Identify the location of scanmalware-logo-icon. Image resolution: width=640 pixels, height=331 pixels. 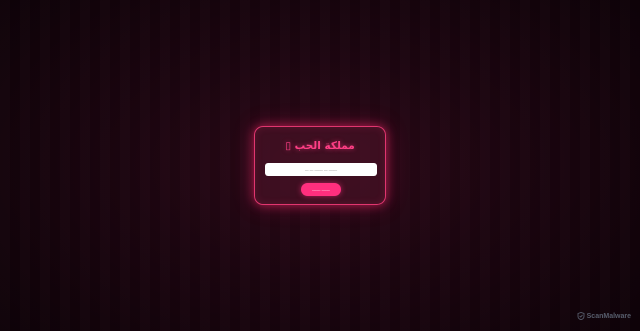
(581, 316).